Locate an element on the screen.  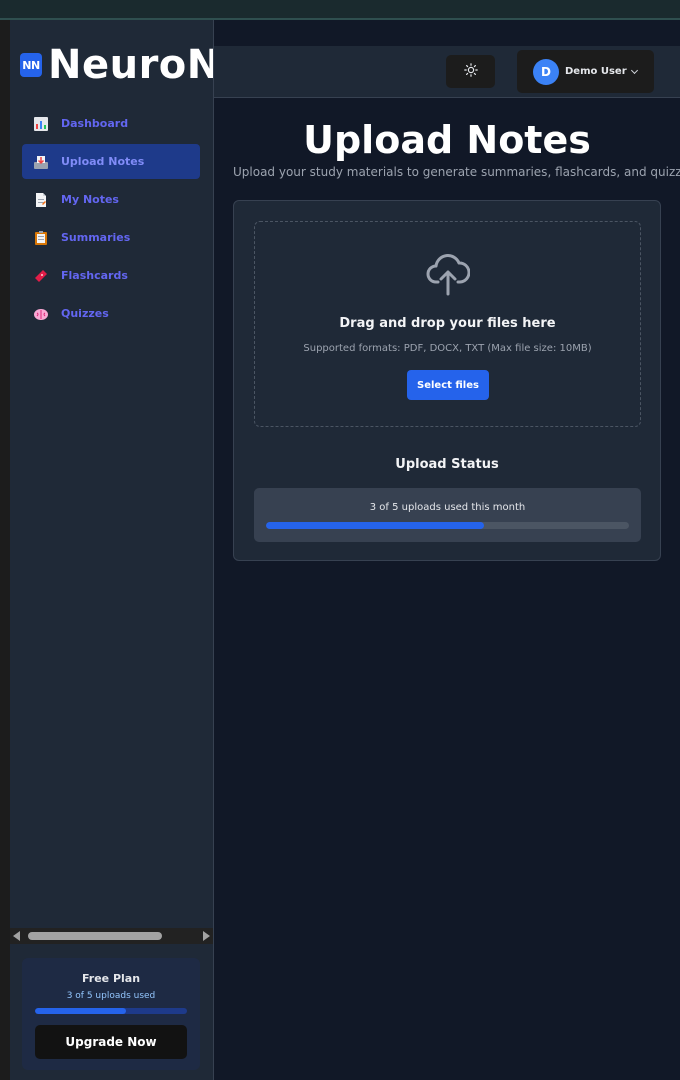
clipboard-icon is located at coordinates (41, 238).